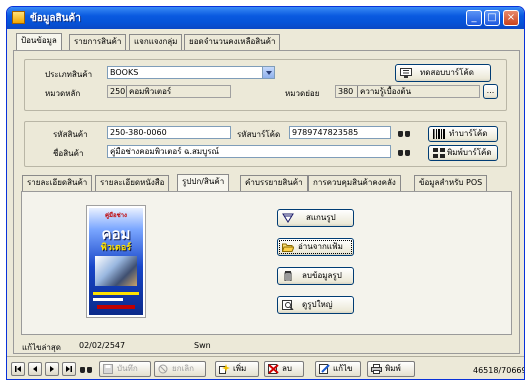 Image resolution: width=531 pixels, height=385 pixels. Describe the element at coordinates (451, 183) in the screenshot. I see `tab-pos-data: ข้อมูลสำหรับ POS` at that location.